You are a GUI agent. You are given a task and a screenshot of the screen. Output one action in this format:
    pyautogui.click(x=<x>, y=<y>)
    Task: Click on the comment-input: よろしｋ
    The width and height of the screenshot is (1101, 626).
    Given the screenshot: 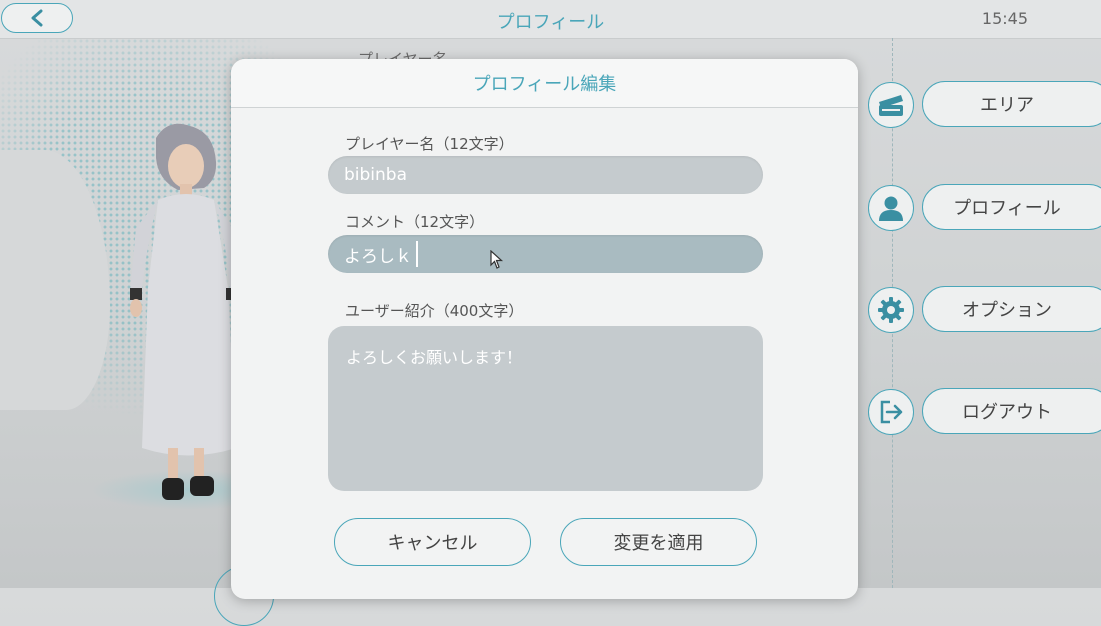 What is the action you would take?
    pyautogui.click(x=545, y=254)
    